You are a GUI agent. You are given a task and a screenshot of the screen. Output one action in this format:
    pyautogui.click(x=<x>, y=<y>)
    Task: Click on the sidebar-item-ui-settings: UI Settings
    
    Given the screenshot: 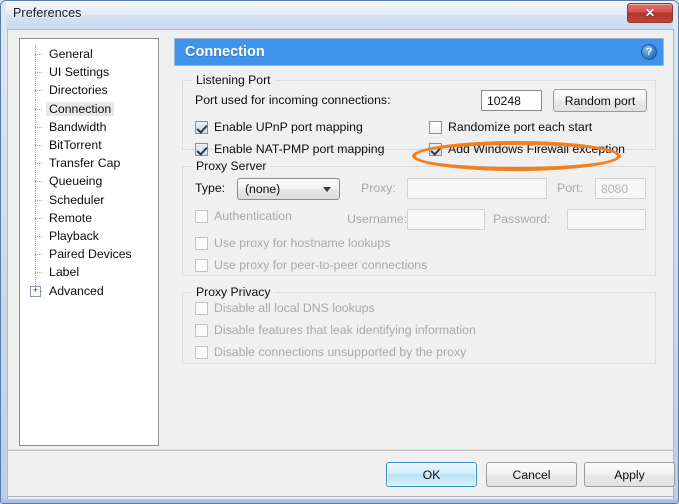 What is the action you would take?
    pyautogui.click(x=89, y=72)
    